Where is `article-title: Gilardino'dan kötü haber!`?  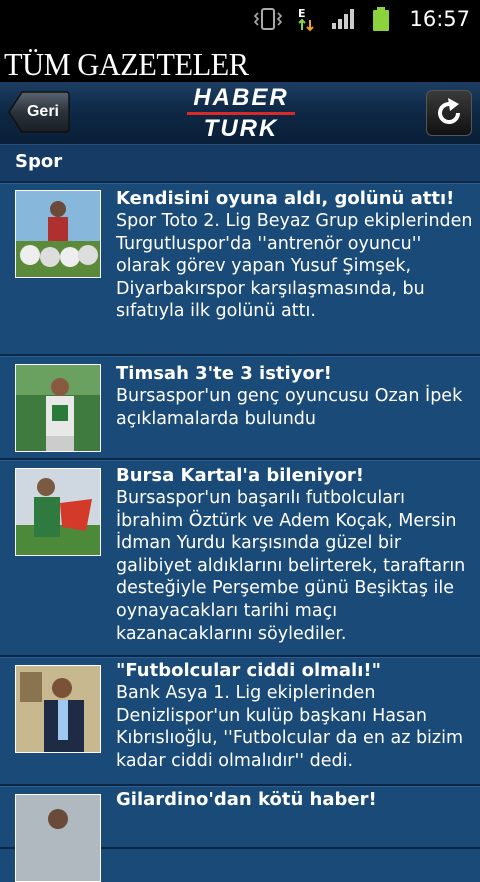
article-title: Gilardino'dan kötü haber! is located at coordinates (295, 800).